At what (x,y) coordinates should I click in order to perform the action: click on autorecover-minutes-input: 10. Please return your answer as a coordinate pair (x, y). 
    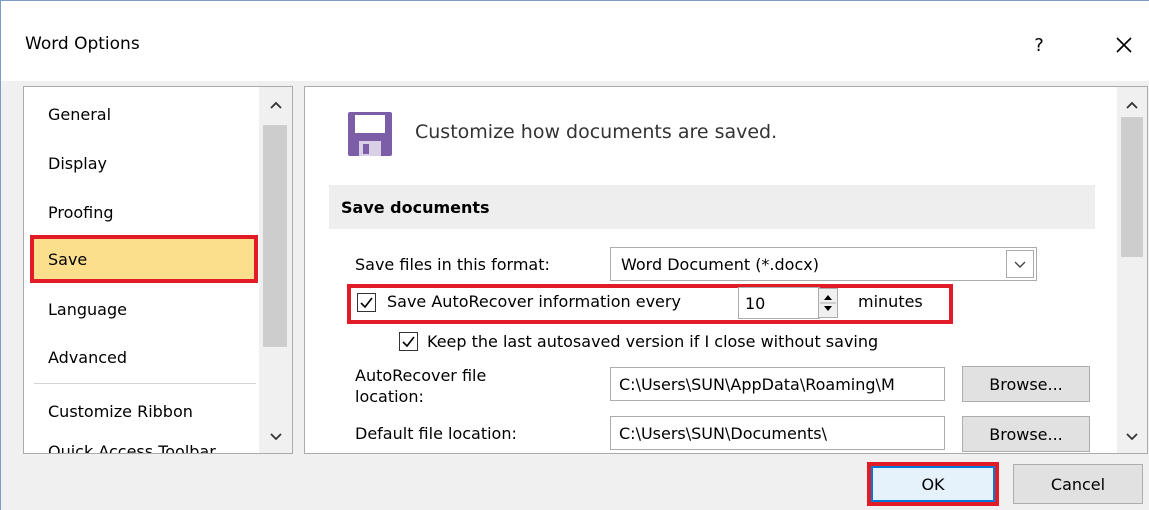
    Looking at the image, I should click on (779, 303).